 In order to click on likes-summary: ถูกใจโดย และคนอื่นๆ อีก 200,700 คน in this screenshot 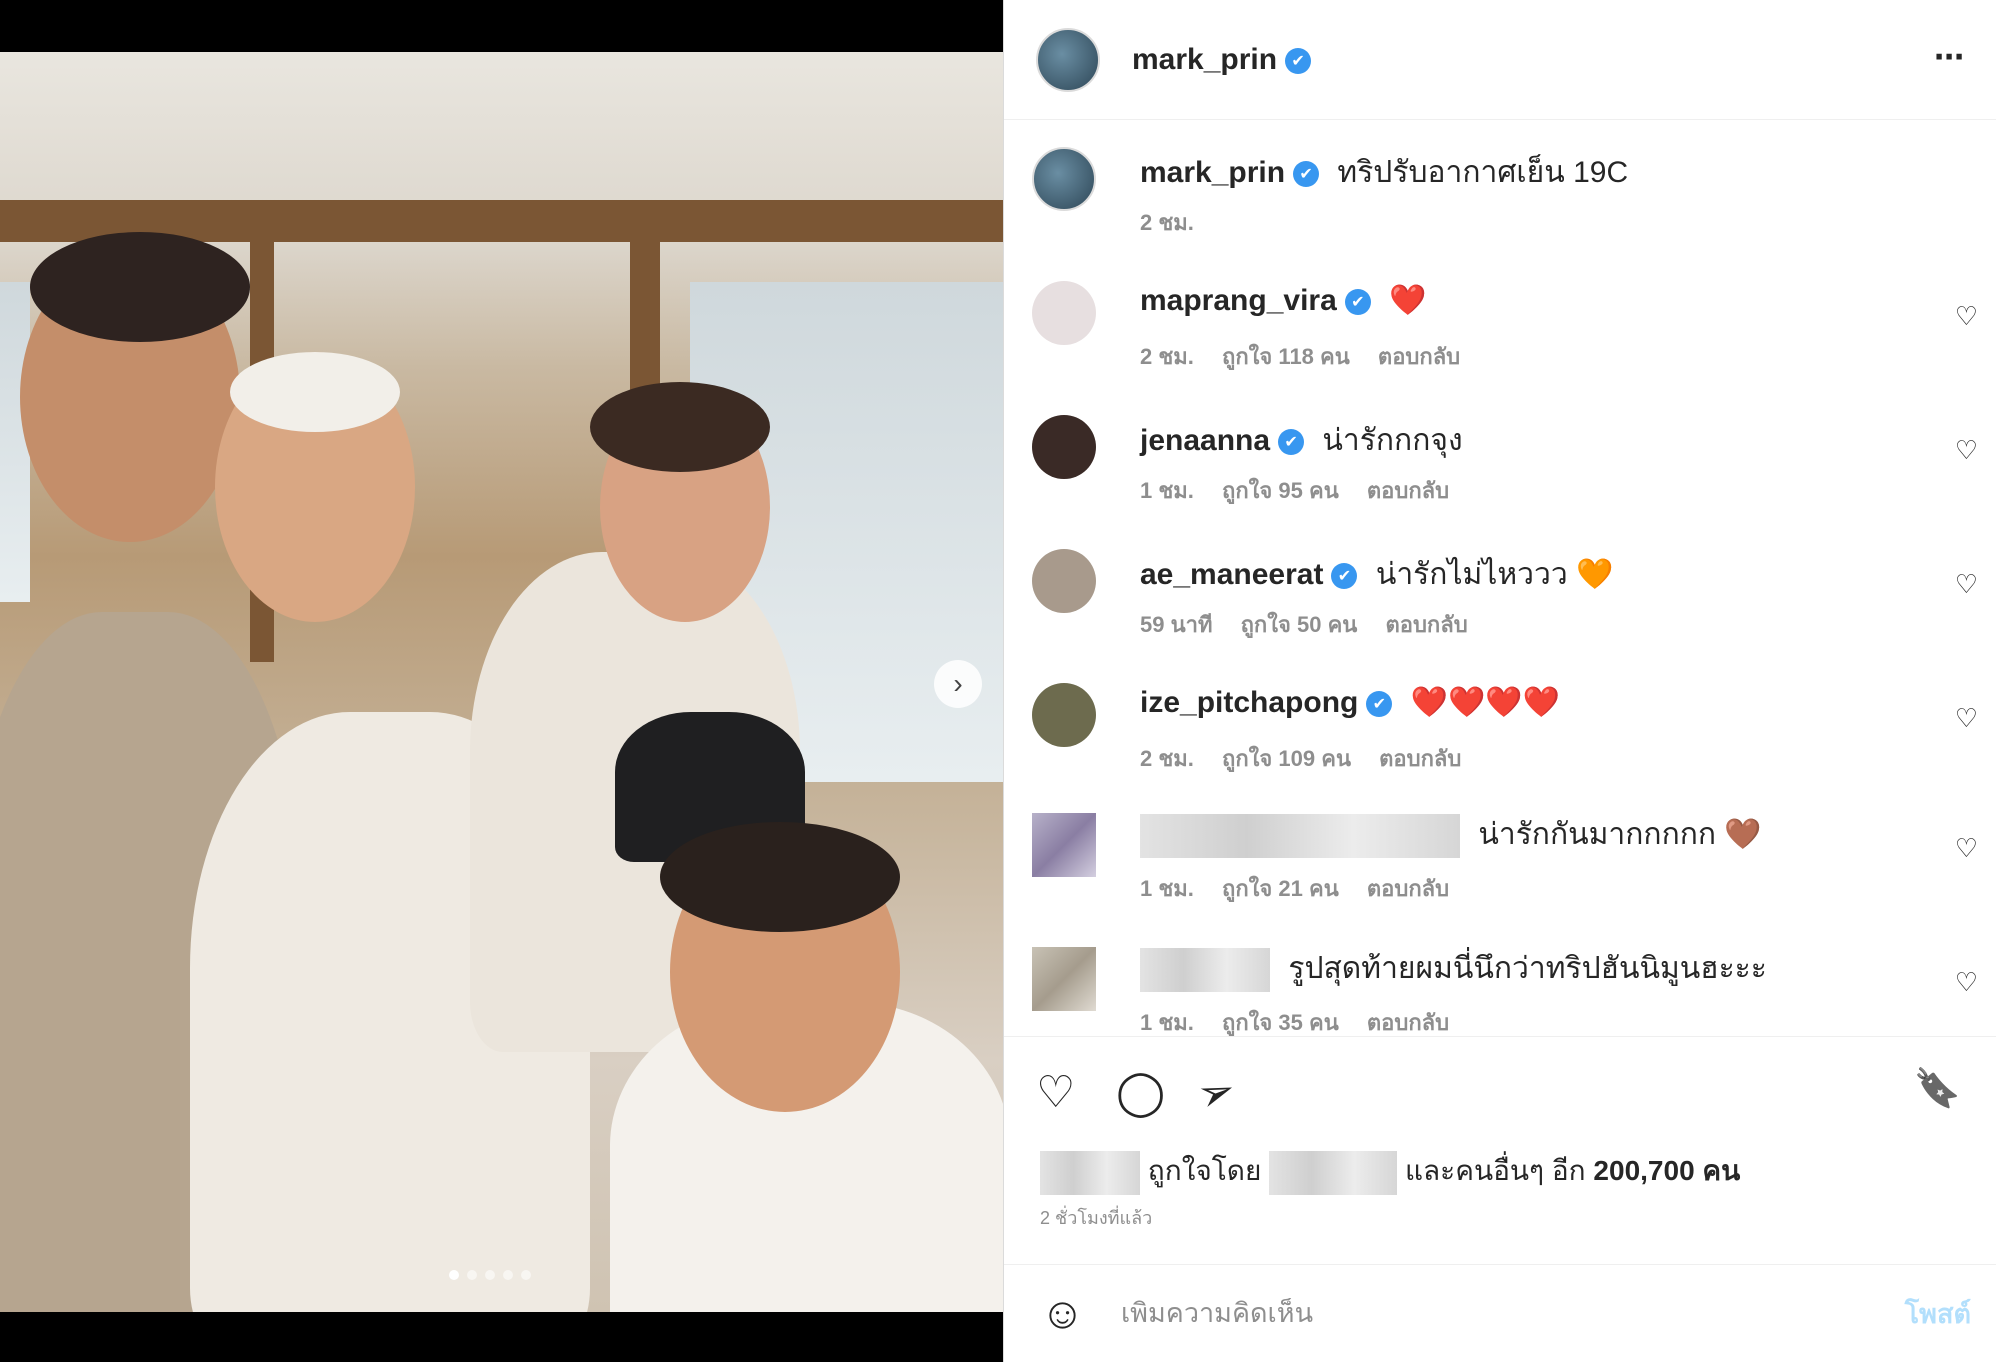, I will do `click(1390, 1172)`.